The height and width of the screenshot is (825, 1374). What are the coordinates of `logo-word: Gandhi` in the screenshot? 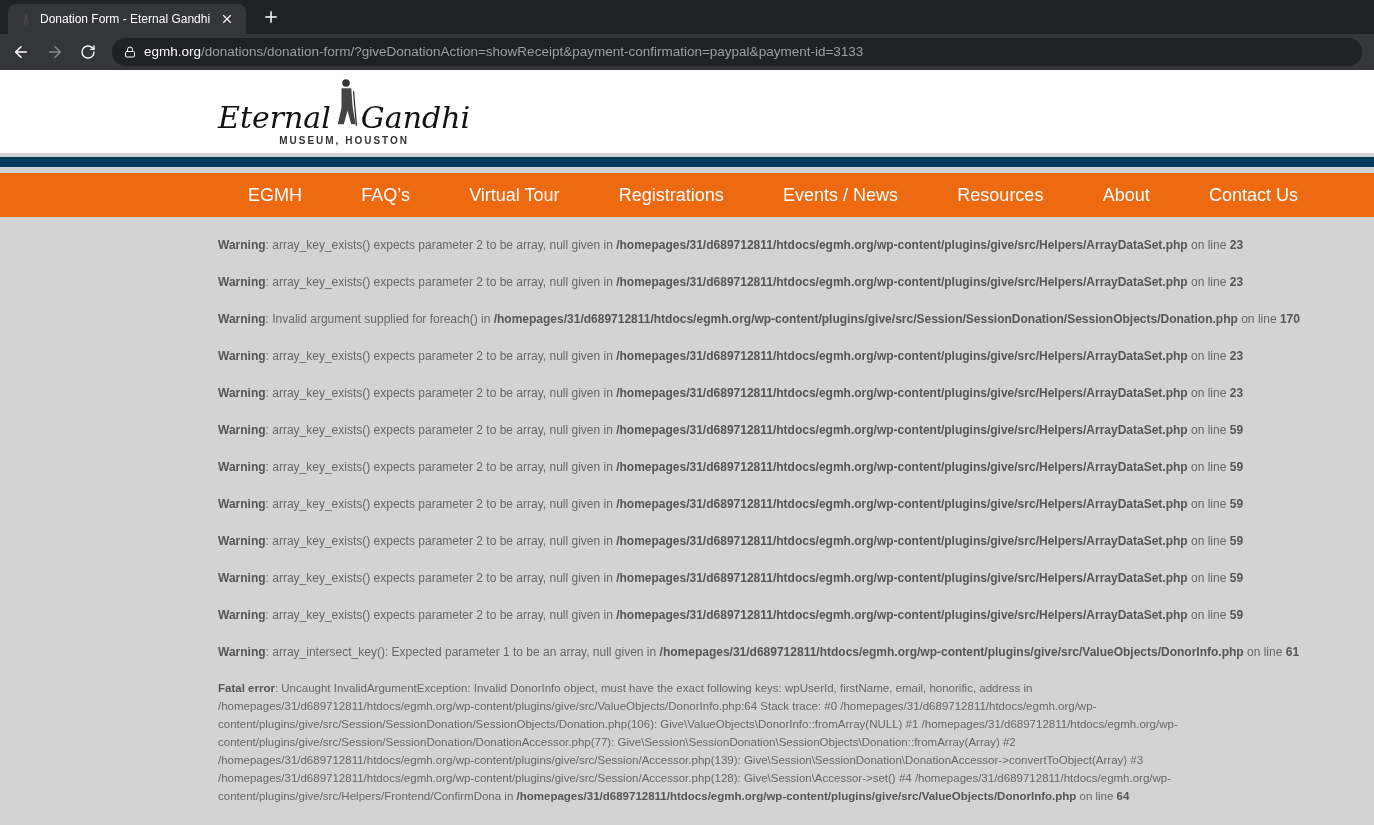 It's located at (415, 118).